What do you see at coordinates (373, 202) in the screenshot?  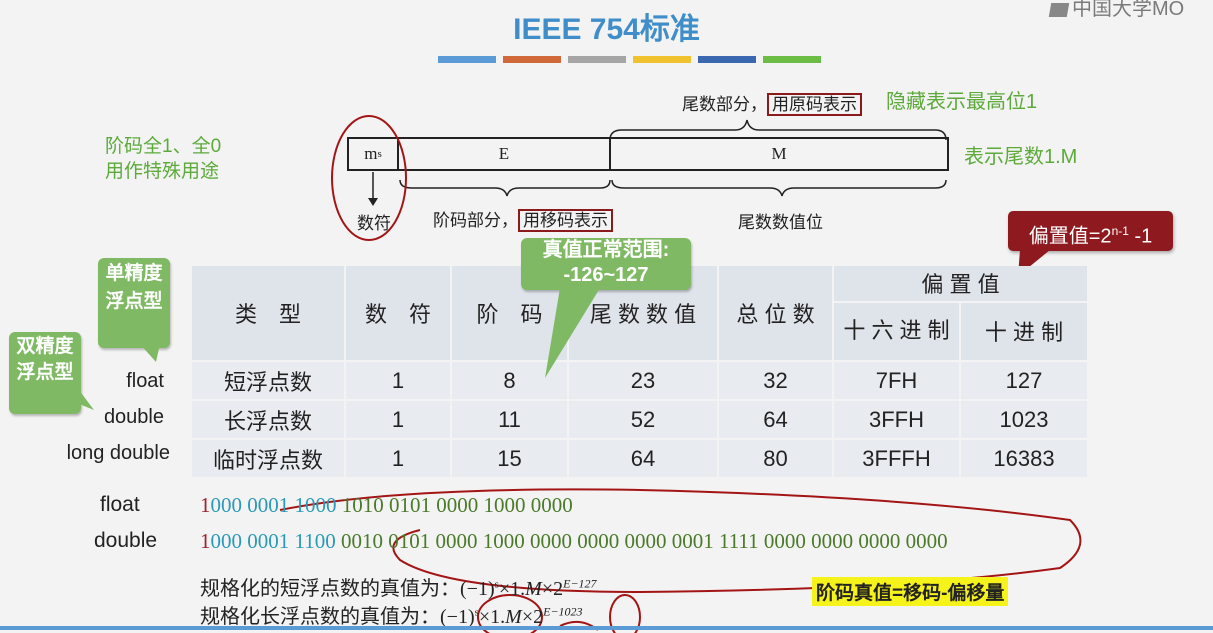 I see `sign-arrow-head` at bounding box center [373, 202].